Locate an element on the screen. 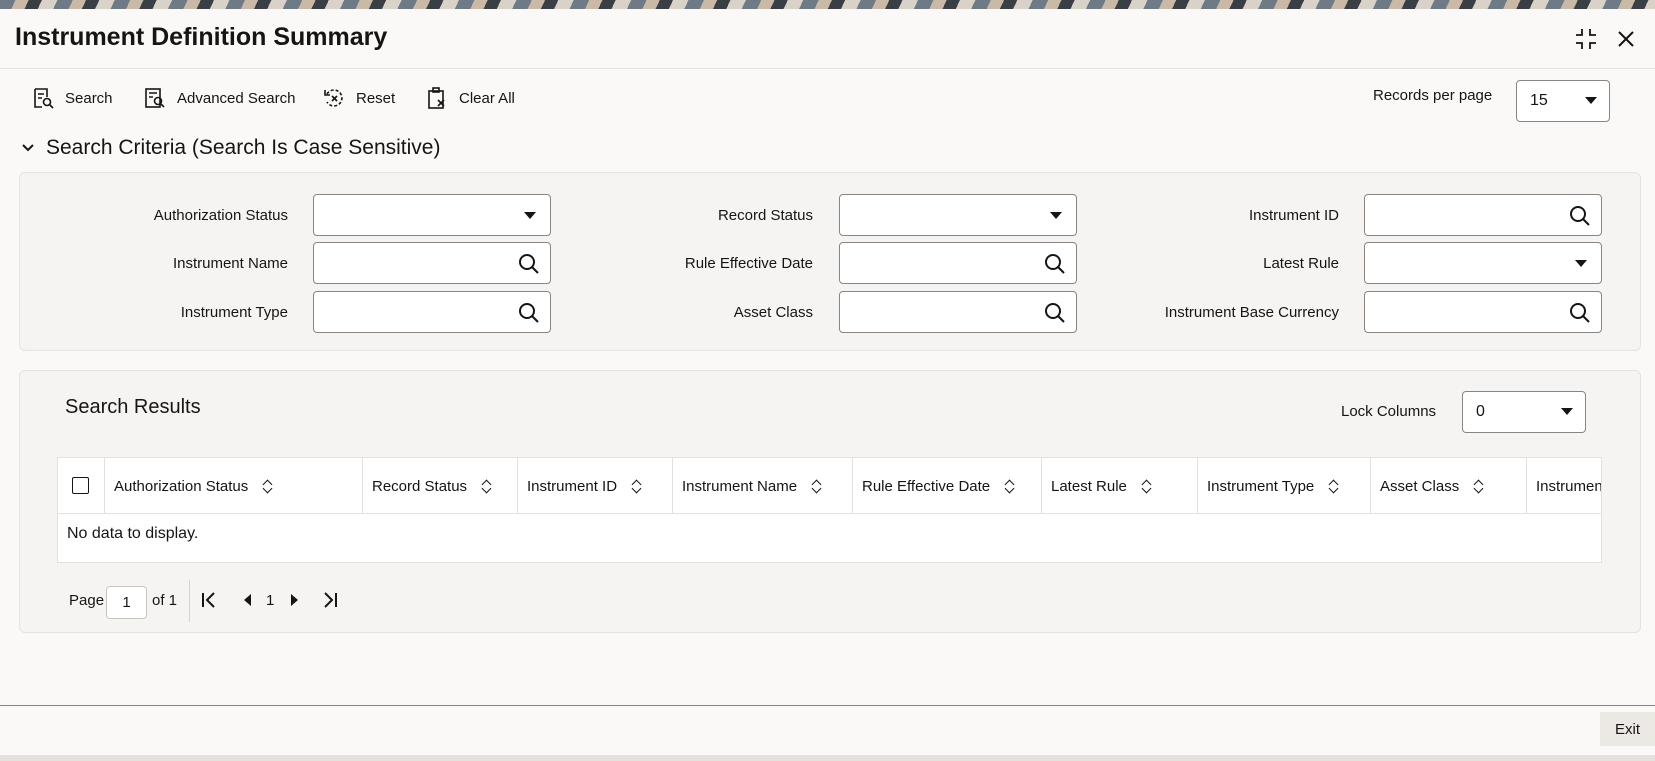 Image resolution: width=1655 pixels, height=761 pixels. page-label: Page is located at coordinates (87, 600).